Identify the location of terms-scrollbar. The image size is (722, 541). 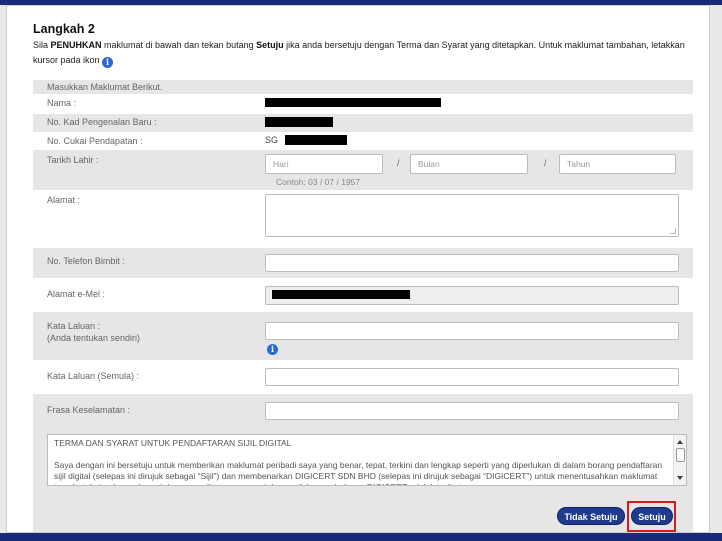
(679, 460).